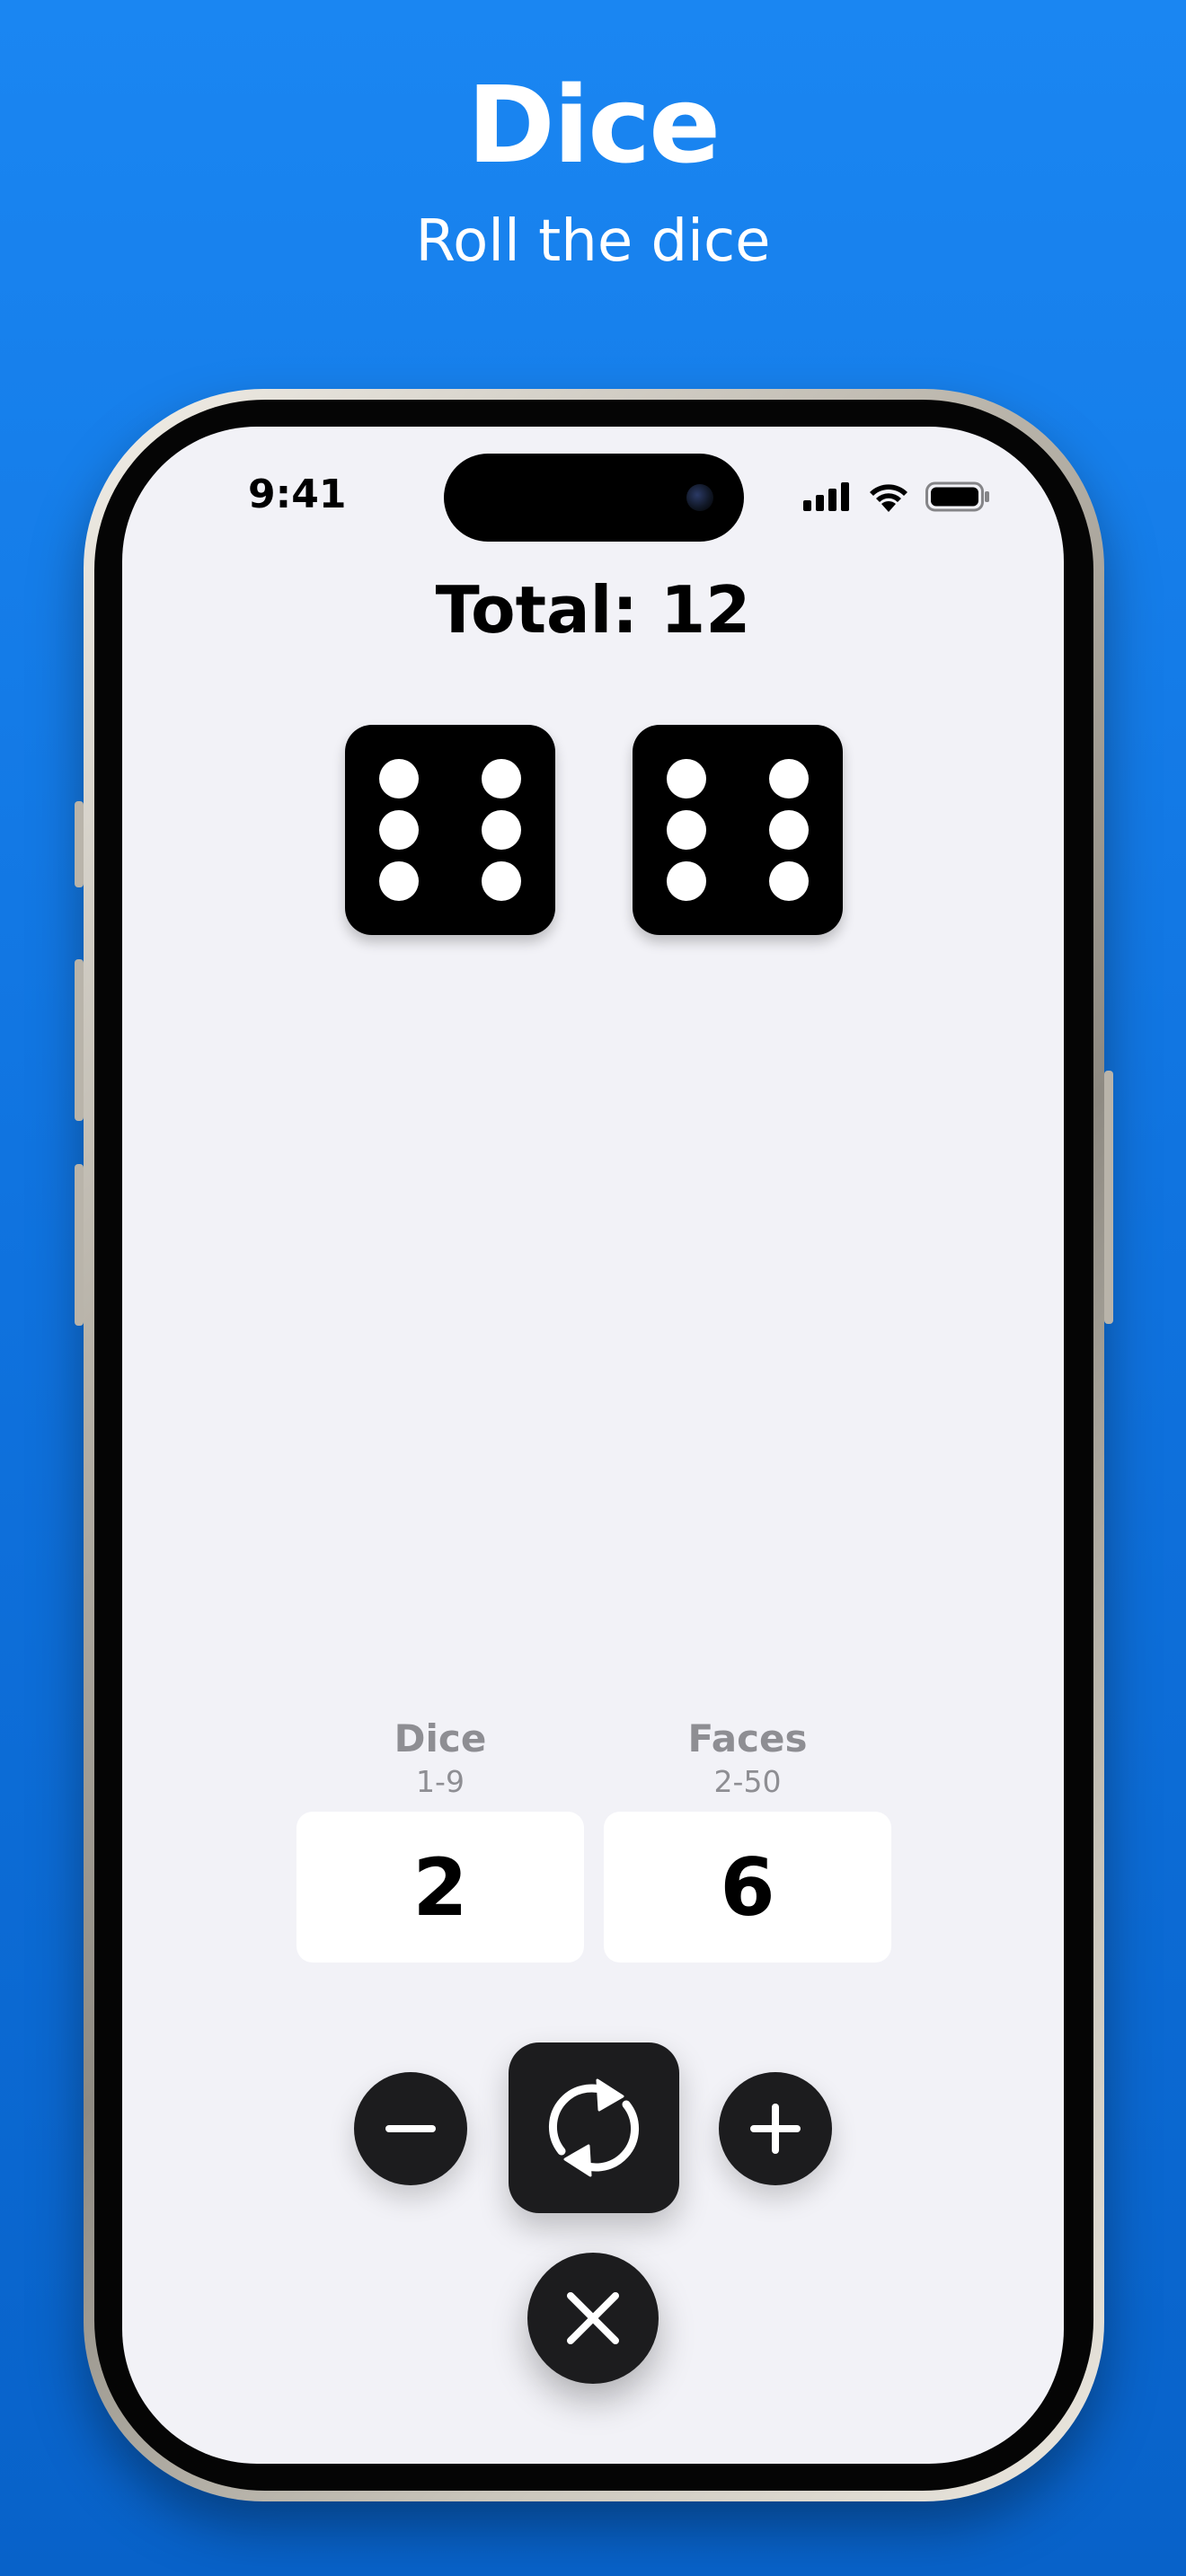 The width and height of the screenshot is (1186, 2576). I want to click on dice-count-field: 2, so click(440, 1888).